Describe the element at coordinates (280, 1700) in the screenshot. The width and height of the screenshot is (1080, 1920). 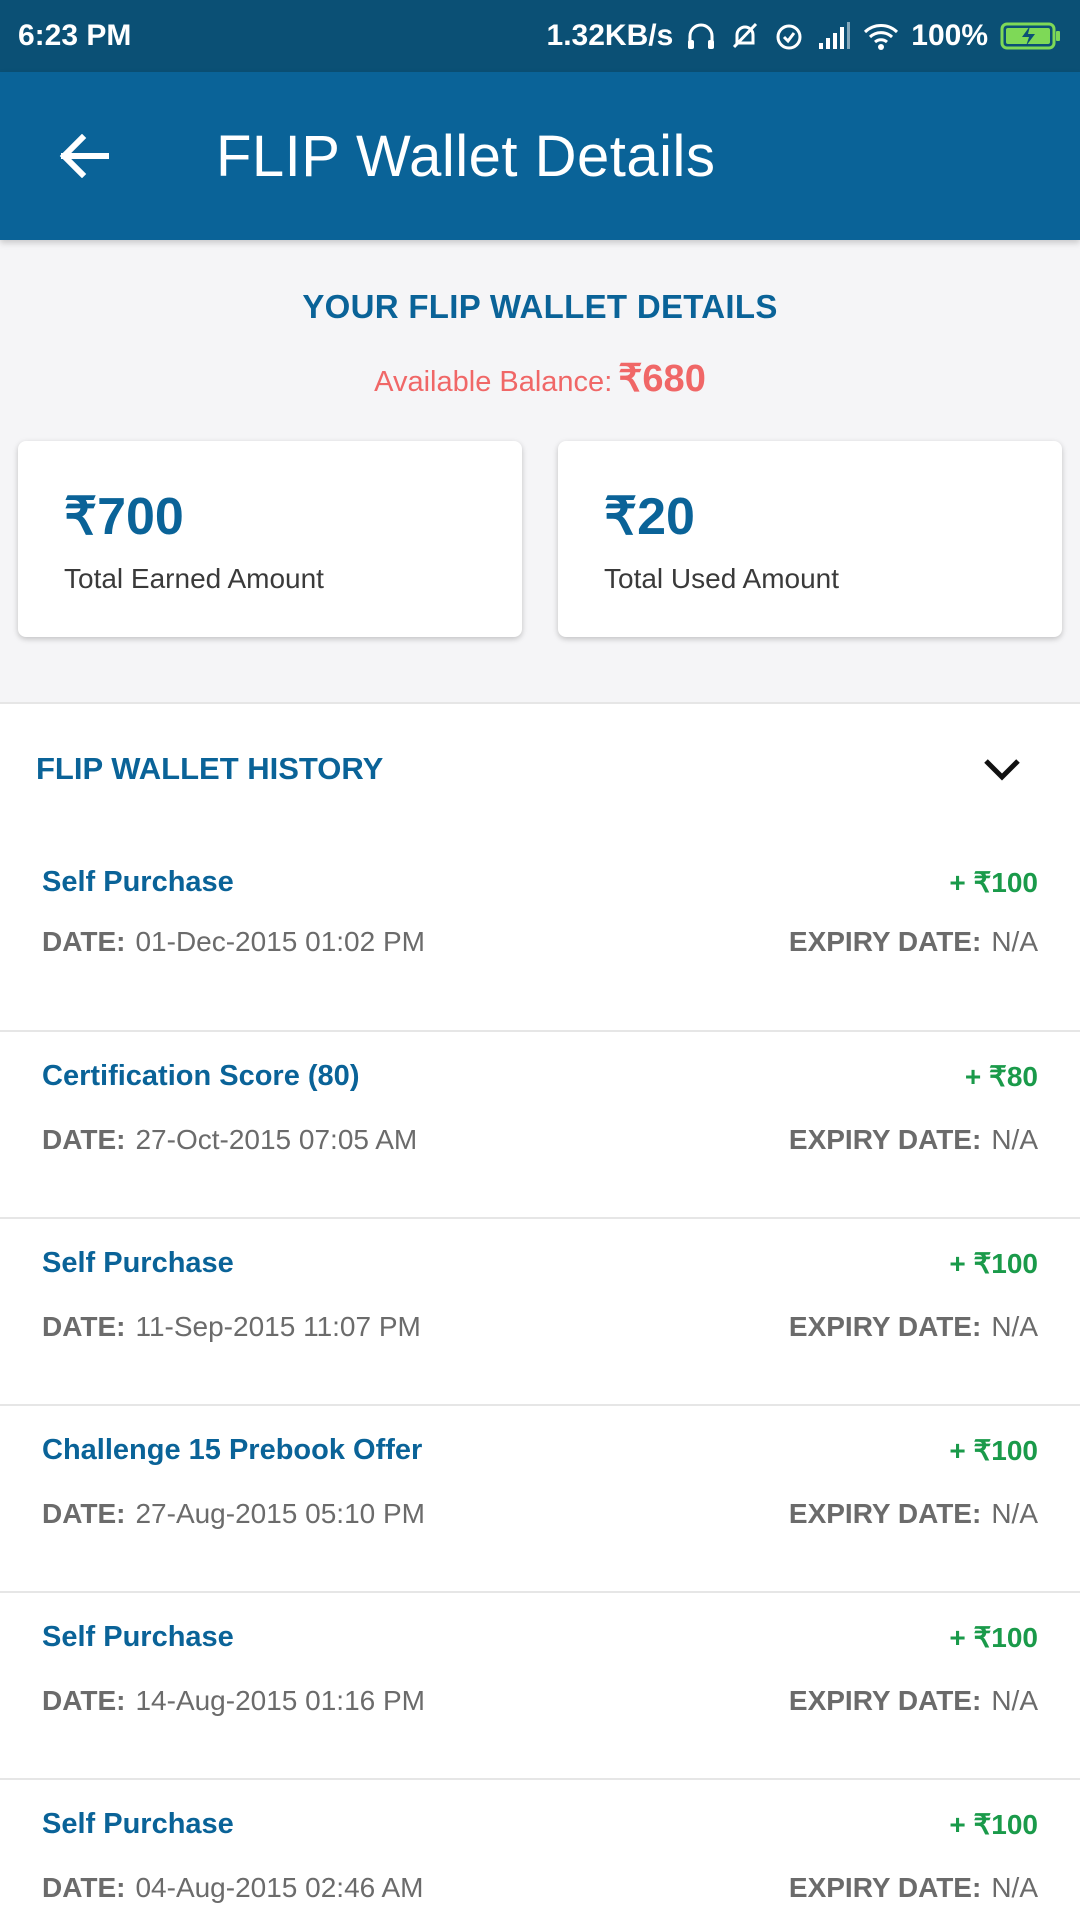
I see `transaction-date: 14-Aug-2015 01:16 PM` at that location.